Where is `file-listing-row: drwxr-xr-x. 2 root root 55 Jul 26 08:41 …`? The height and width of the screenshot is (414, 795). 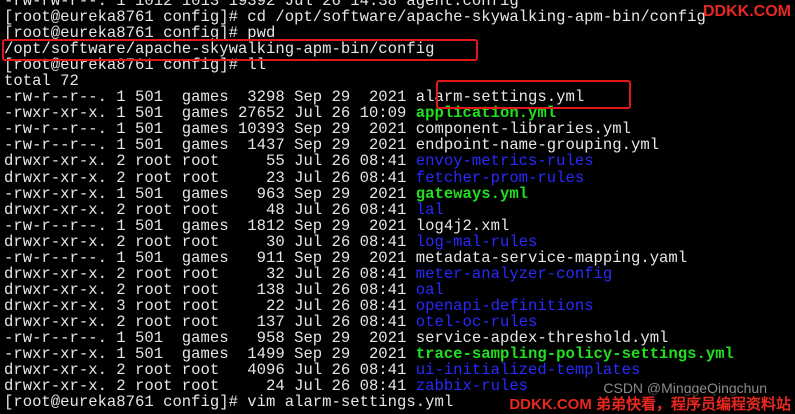
file-listing-row: drwxr-xr-x. 2 root root 55 Jul 26 08:41 … is located at coordinates (399, 161).